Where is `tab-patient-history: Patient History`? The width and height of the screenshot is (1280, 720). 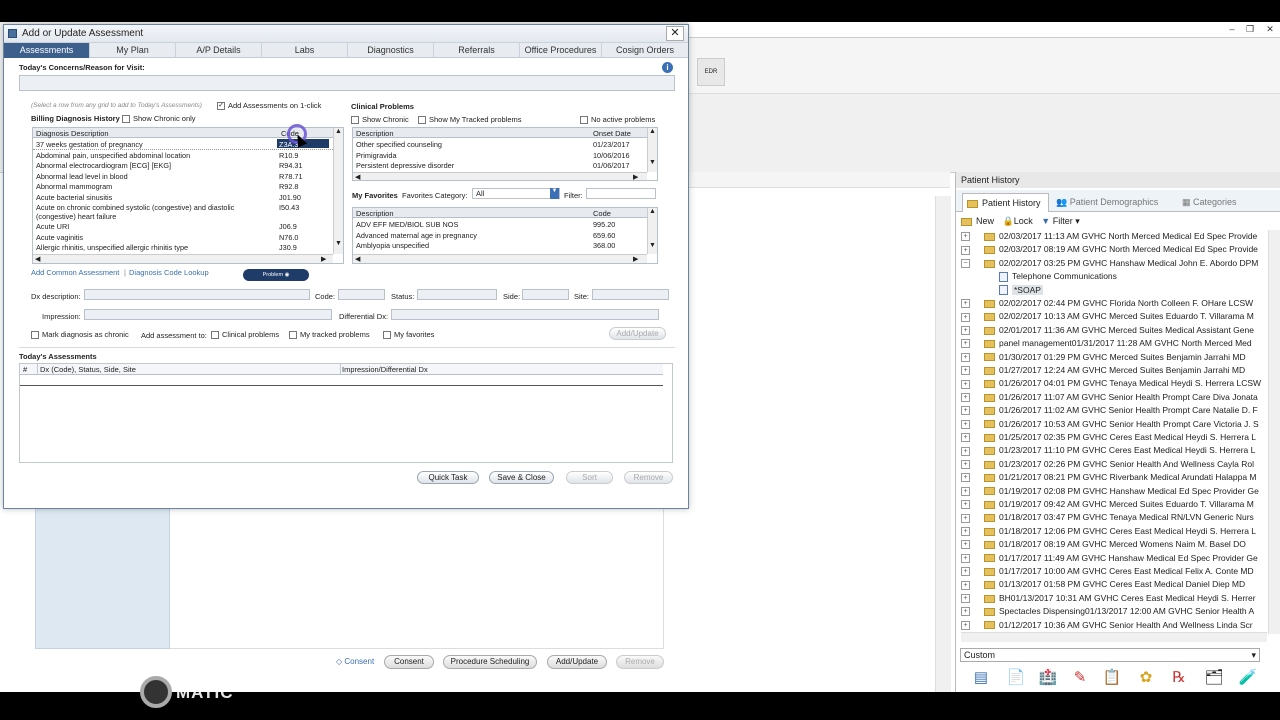
tab-patient-history: Patient History is located at coordinates (1005, 202).